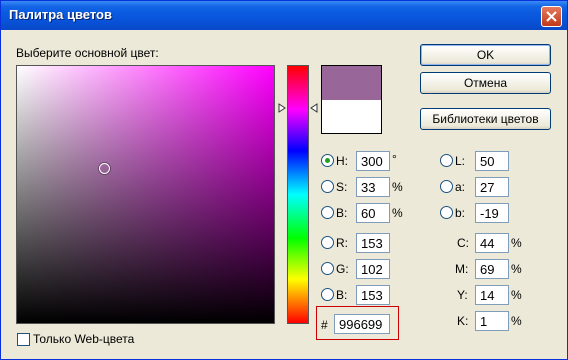  What do you see at coordinates (298, 194) in the screenshot?
I see `hue-slider` at bounding box center [298, 194].